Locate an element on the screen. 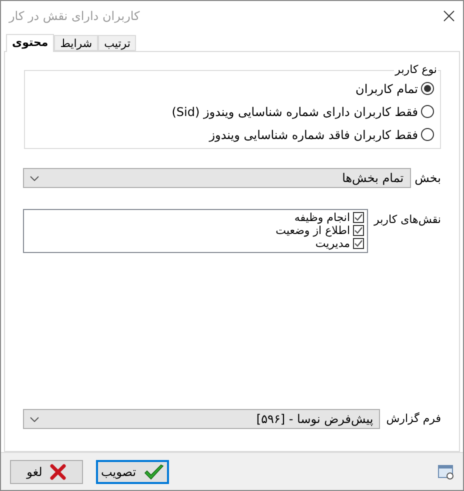 Image resolution: width=464 pixels, height=491 pixels. report-form-label: فرم گزارش is located at coordinates (413, 418).